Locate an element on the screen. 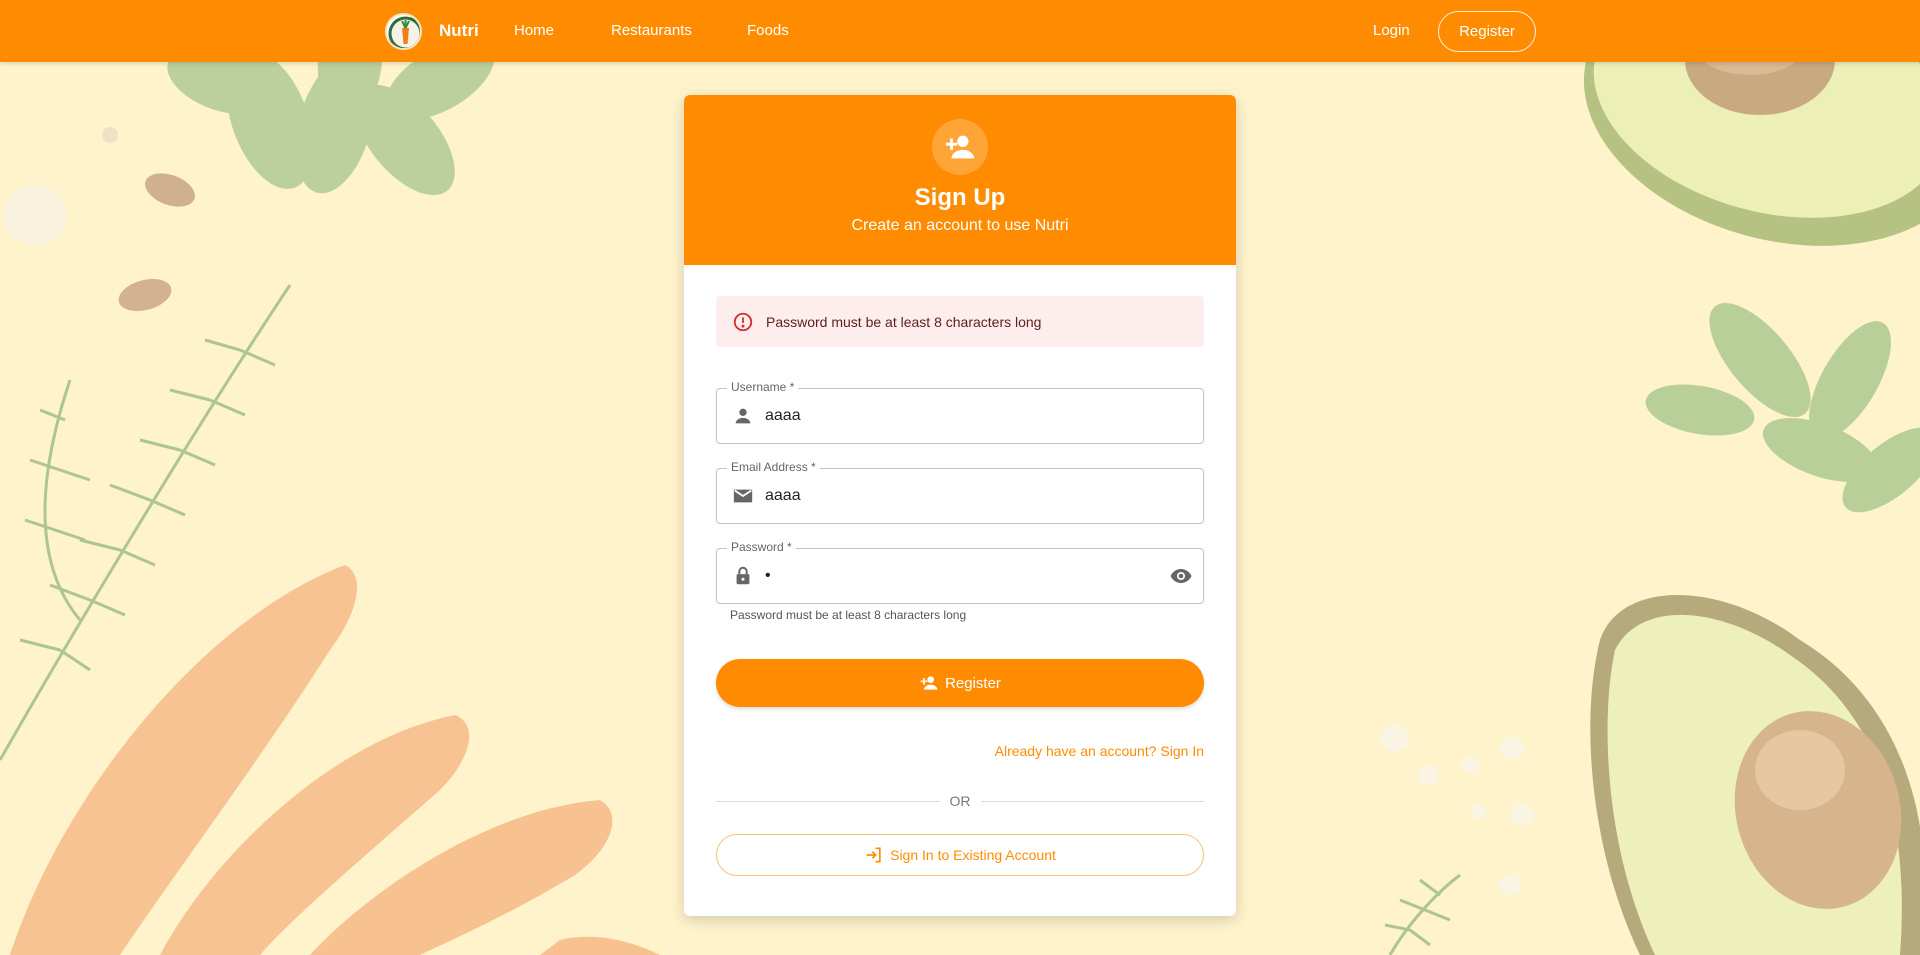  visibility-toggle-icon is located at coordinates (1181, 576).